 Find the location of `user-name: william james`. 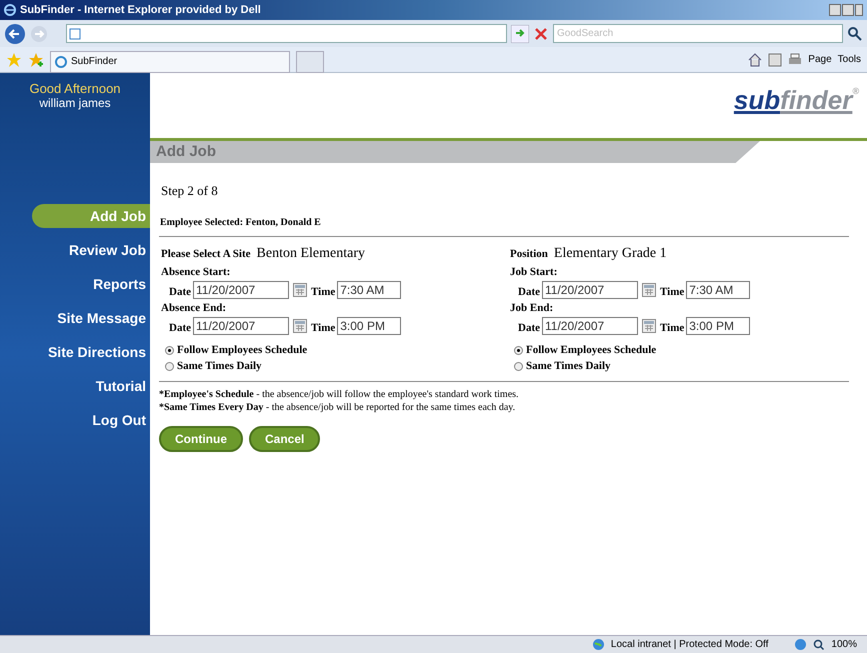

user-name: william james is located at coordinates (75, 103).